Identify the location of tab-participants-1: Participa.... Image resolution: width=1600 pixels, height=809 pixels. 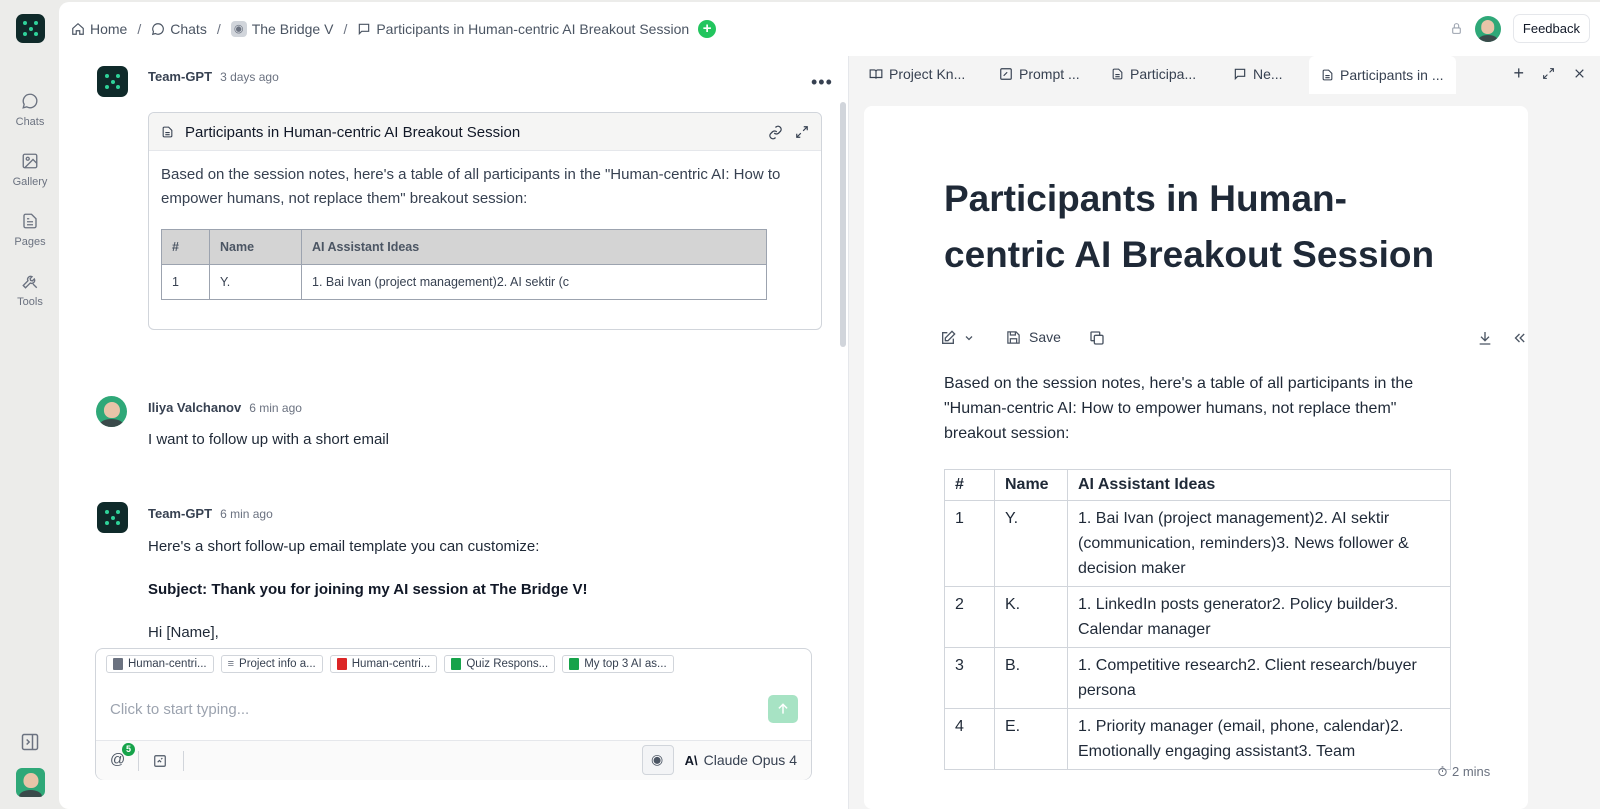
(1153, 74).